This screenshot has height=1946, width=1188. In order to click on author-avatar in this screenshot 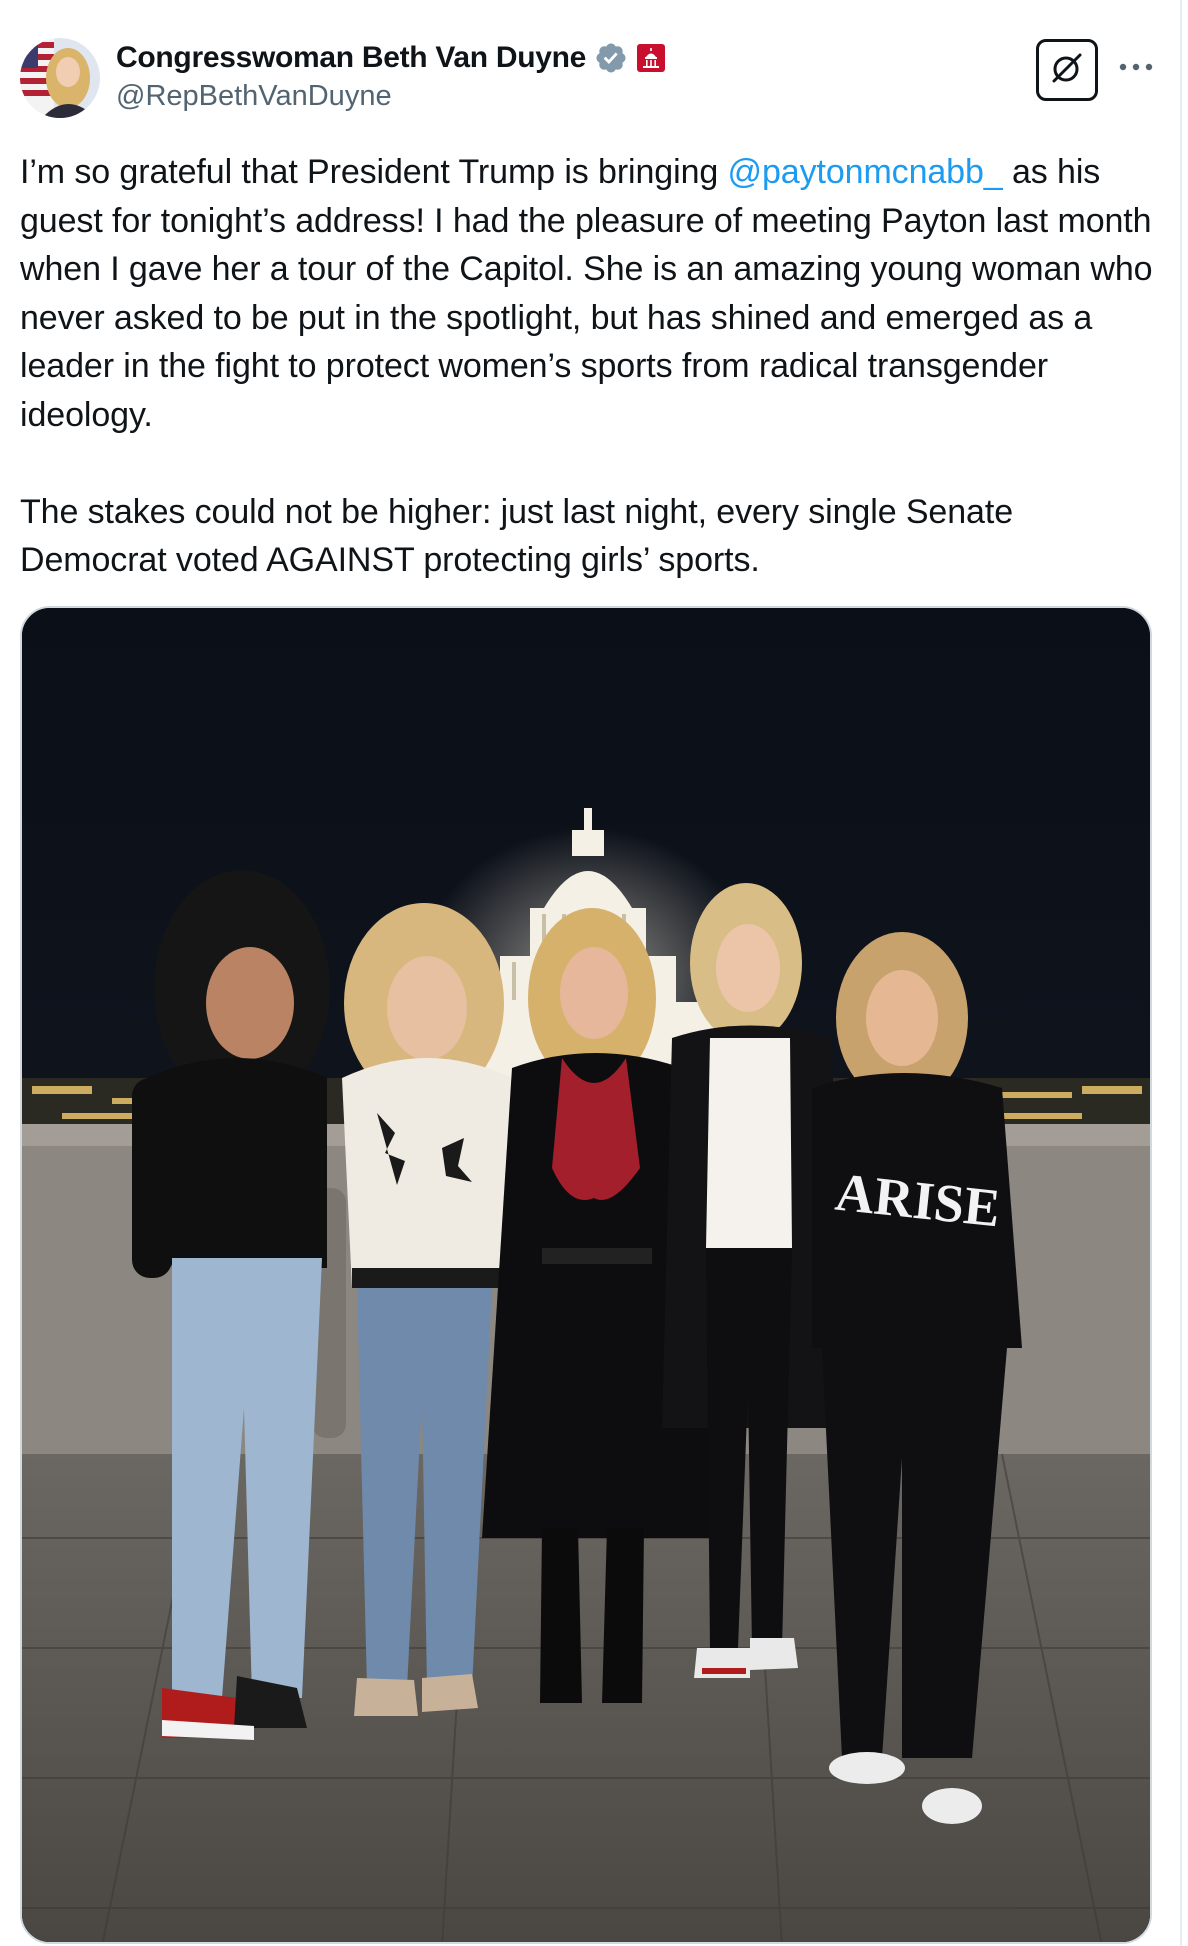, I will do `click(60, 78)`.